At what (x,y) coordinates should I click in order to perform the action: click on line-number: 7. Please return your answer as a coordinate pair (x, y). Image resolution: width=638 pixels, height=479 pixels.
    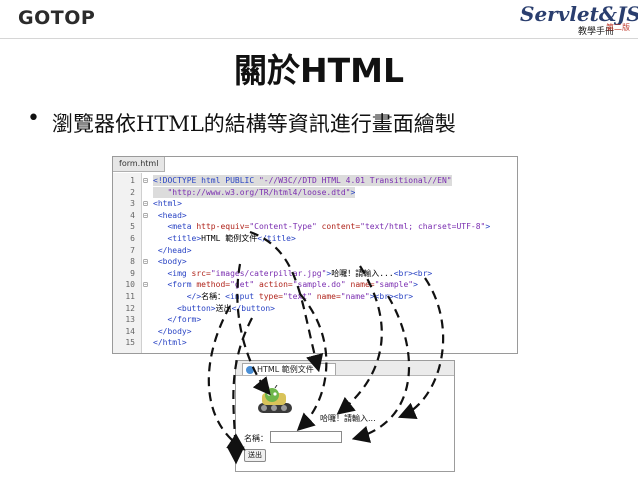
    Looking at the image, I should click on (132, 250).